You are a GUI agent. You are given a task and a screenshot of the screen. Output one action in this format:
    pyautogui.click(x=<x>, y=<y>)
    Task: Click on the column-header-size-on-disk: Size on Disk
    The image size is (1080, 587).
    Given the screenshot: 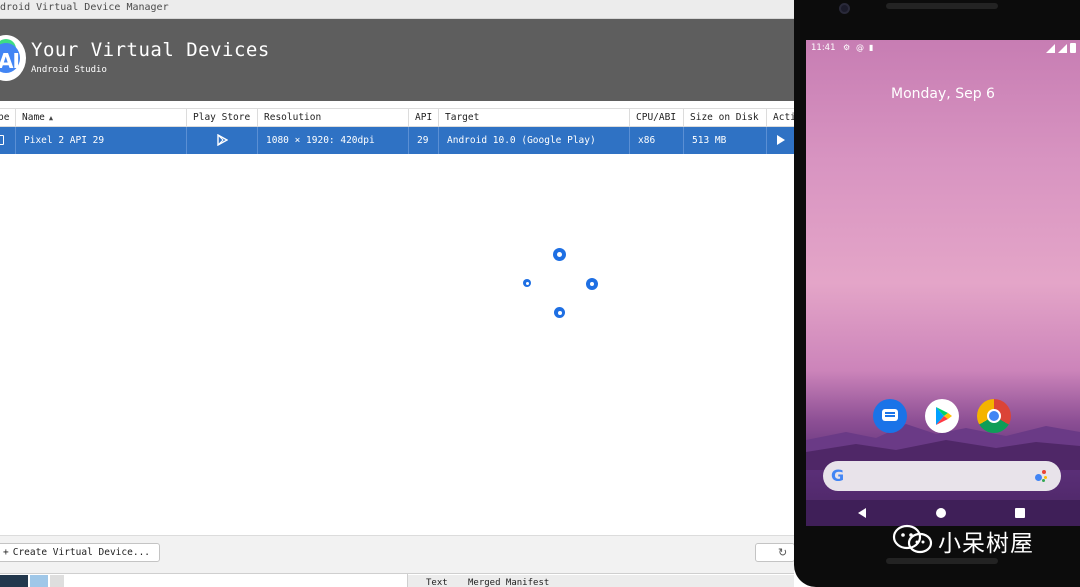 What is the action you would take?
    pyautogui.click(x=725, y=118)
    